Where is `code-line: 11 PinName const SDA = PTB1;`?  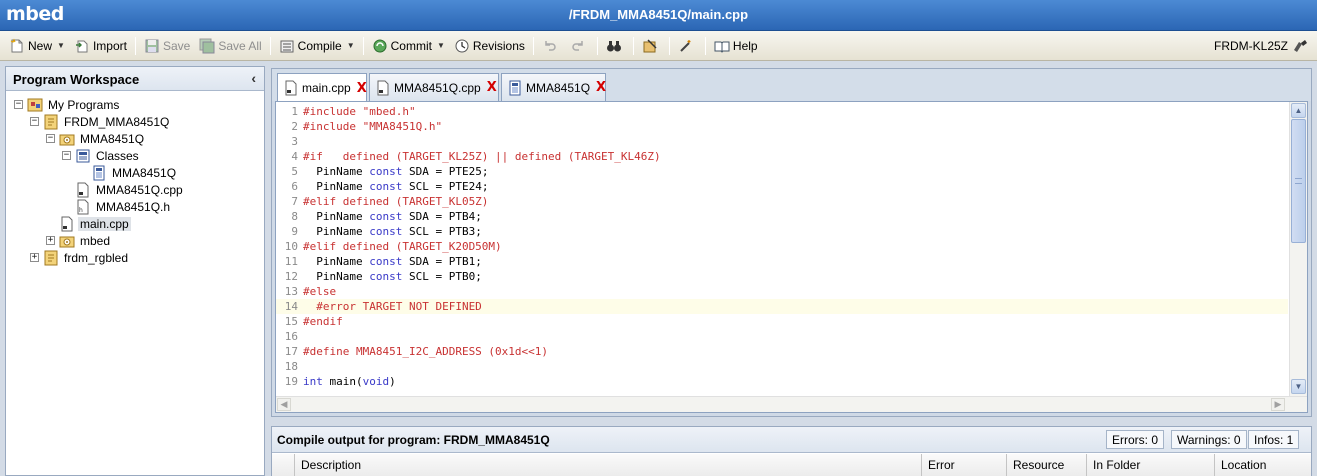
code-line: 11 PinName const SDA = PTB1; is located at coordinates (782, 261).